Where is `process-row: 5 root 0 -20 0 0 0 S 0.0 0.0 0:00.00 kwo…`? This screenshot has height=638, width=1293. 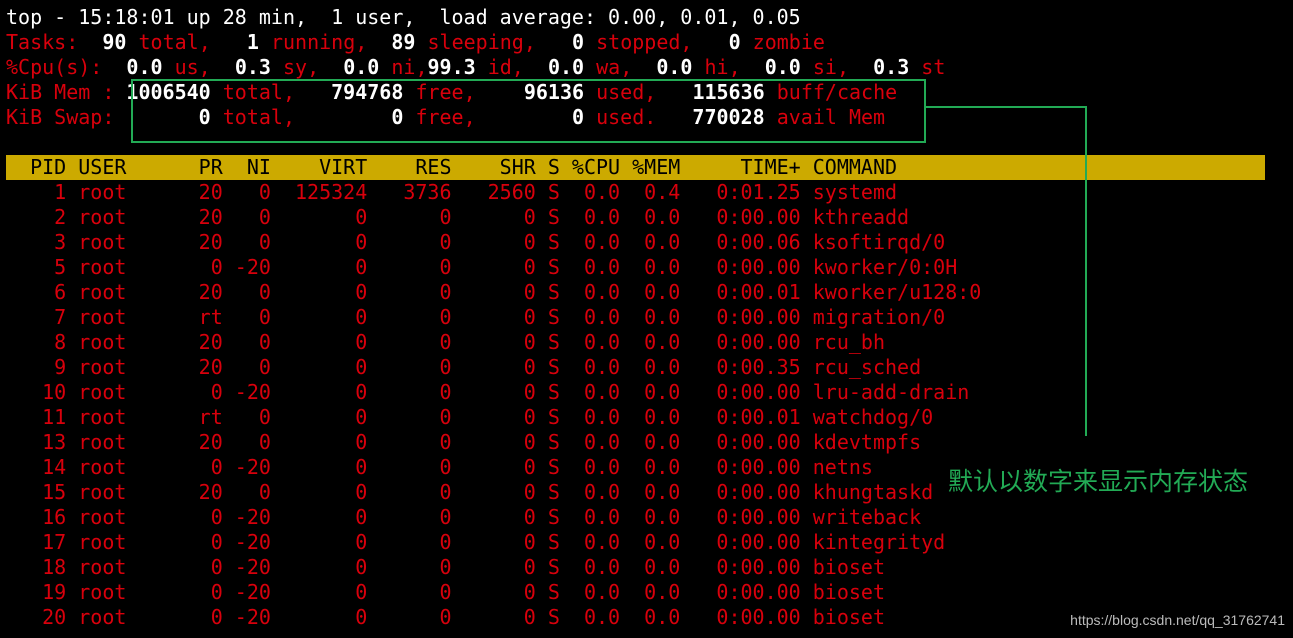
process-row: 5 root 0 -20 0 0 0 S 0.0 0.0 0:00.00 kwo… is located at coordinates (635, 267).